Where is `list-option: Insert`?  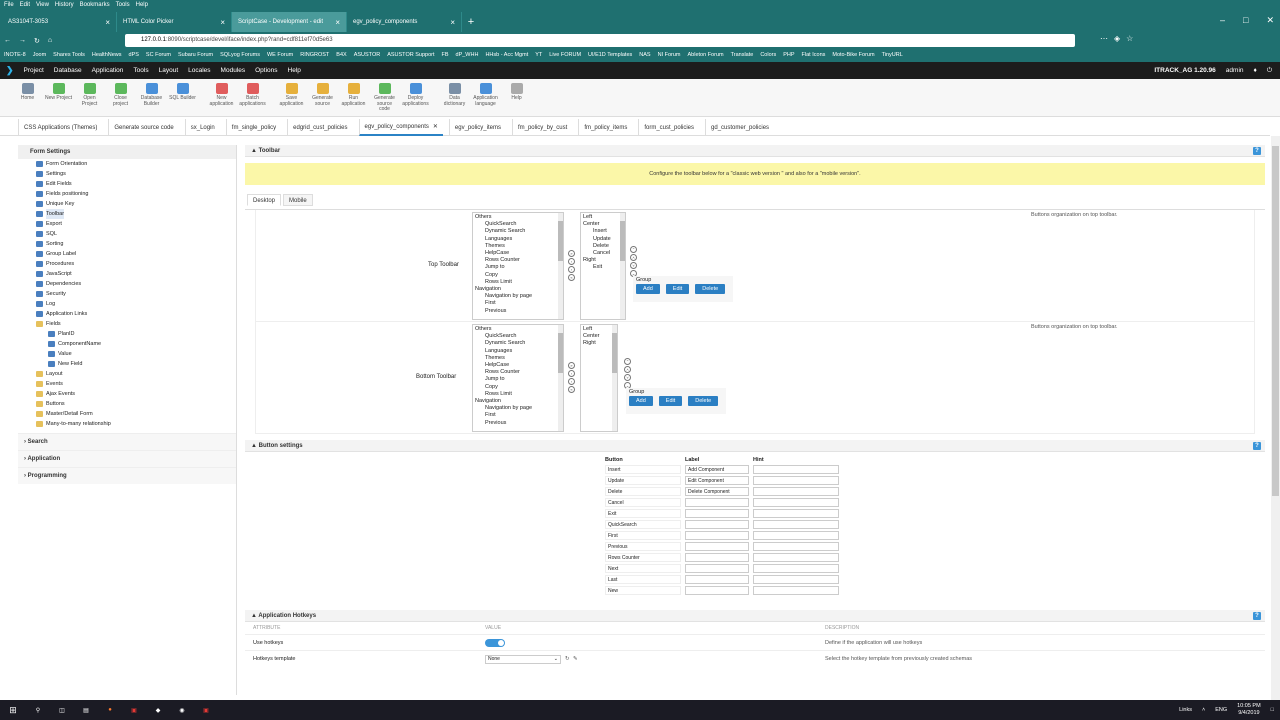 list-option: Insert is located at coordinates (603, 231).